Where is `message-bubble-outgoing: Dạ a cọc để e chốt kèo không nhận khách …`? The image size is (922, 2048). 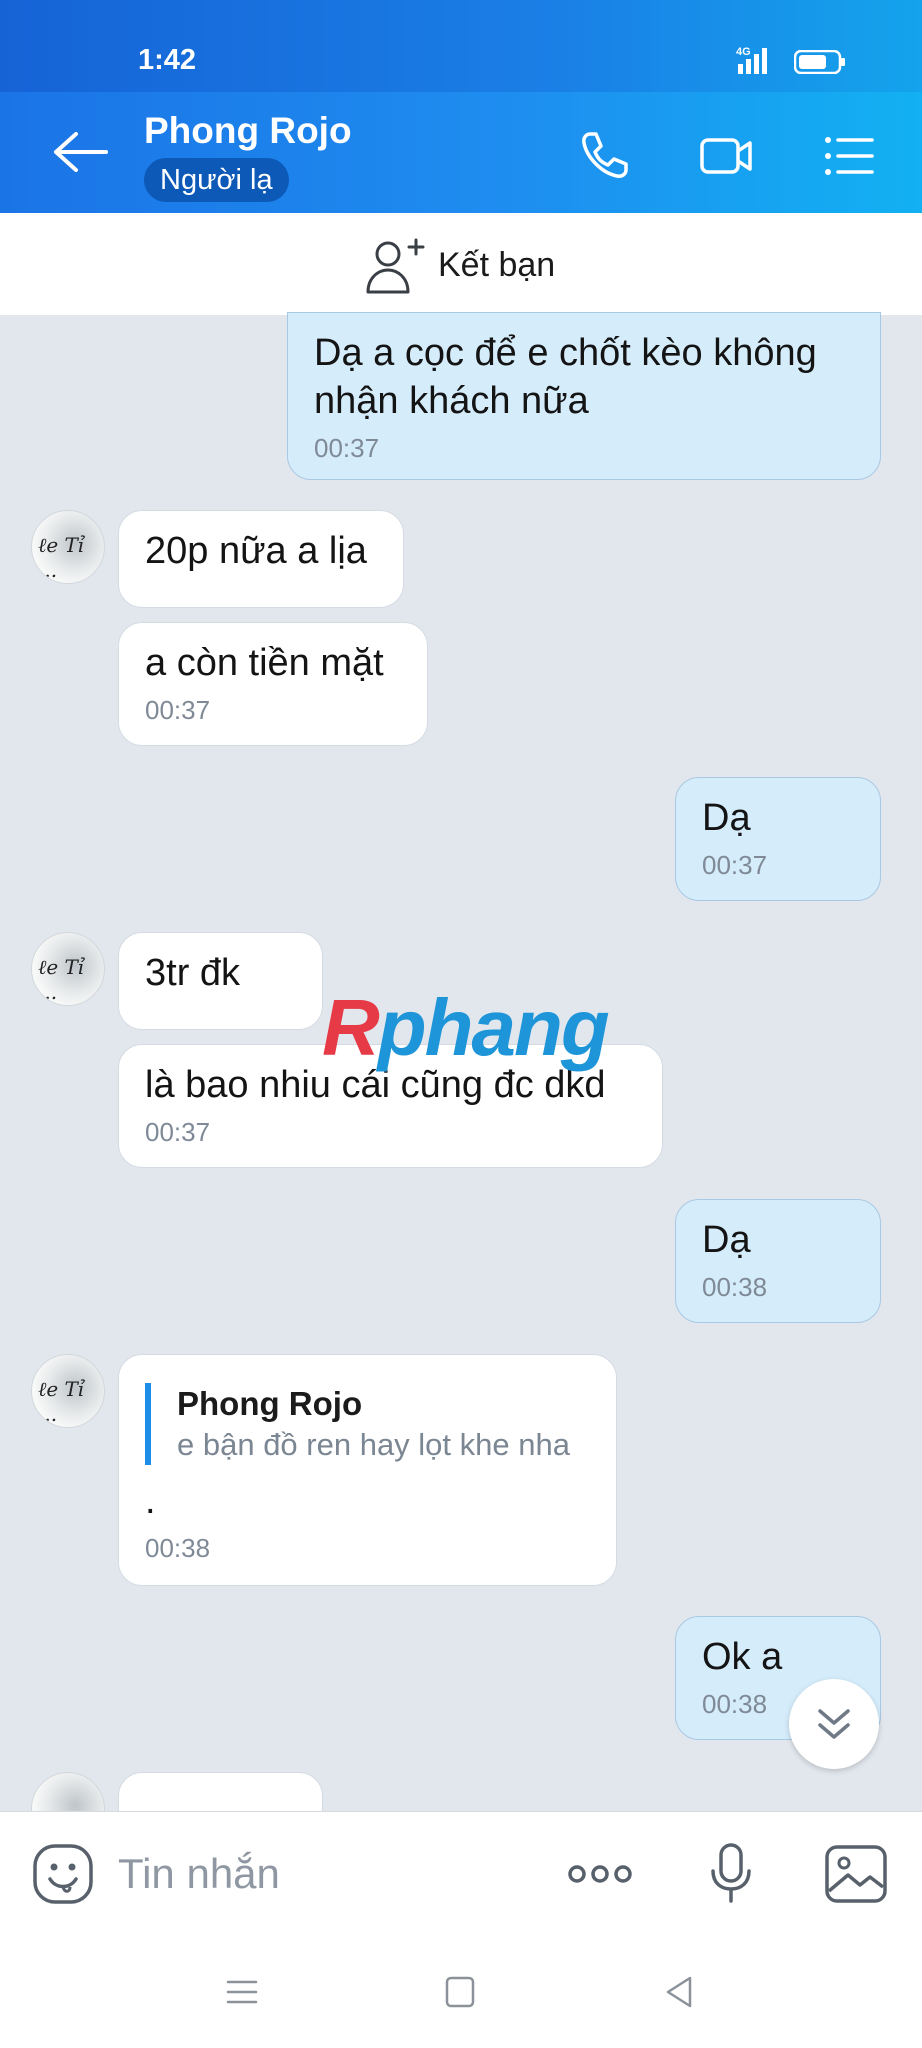
message-bubble-outgoing: Dạ a cọc để e chốt kèo không nhận khách … is located at coordinates (584, 396).